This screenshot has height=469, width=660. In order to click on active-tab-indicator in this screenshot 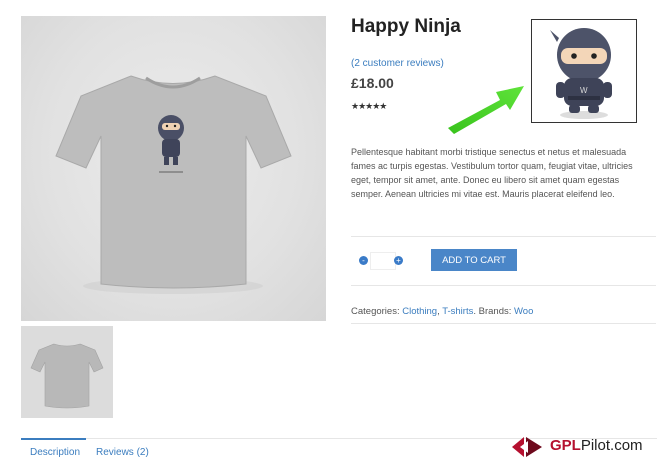, I will do `click(53, 439)`.